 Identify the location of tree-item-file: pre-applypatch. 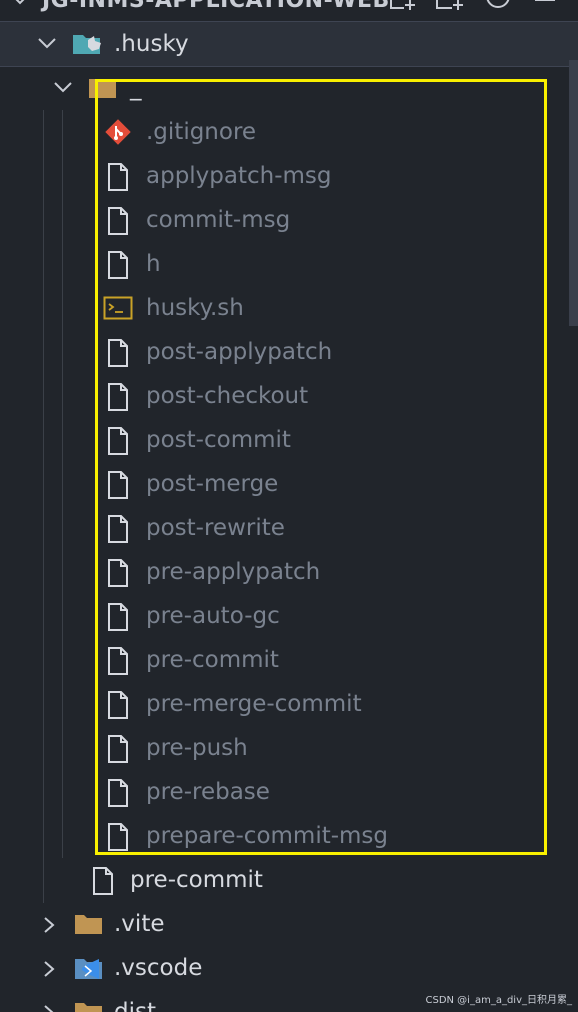
(289, 572).